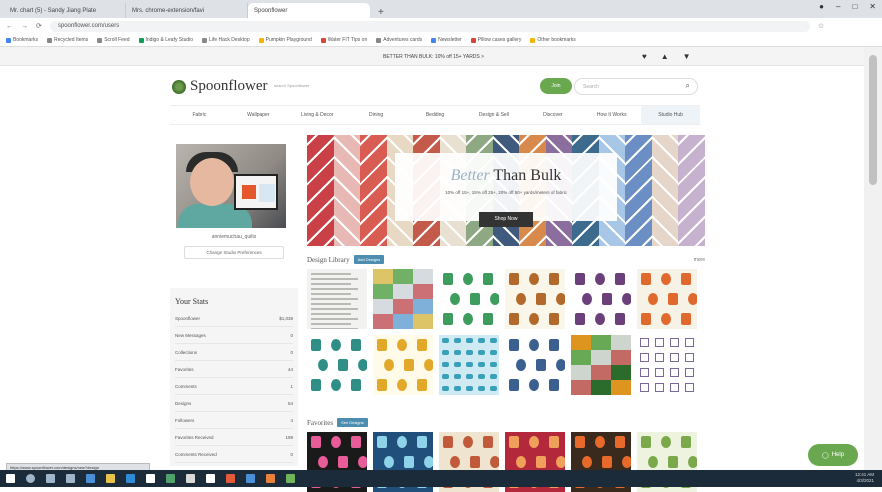  Describe the element at coordinates (130, 478) in the screenshot. I see `store-icon` at that location.